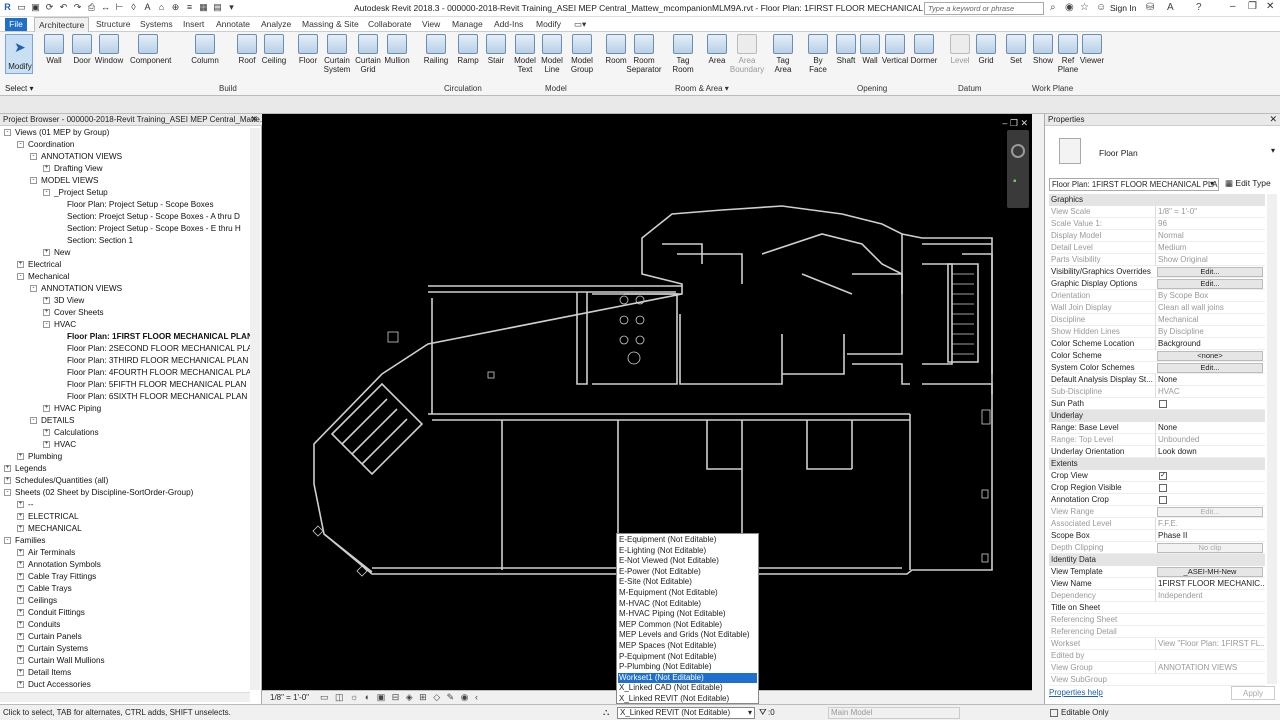  What do you see at coordinates (45, 145) in the screenshot?
I see `tree-item: - Coordination` at bounding box center [45, 145].